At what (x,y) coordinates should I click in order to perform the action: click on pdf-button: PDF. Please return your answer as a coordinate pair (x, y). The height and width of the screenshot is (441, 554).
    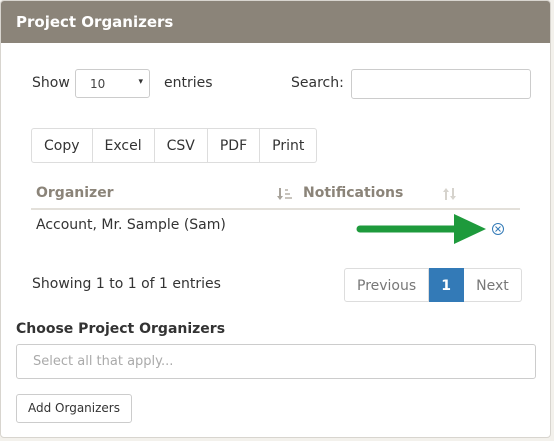
    Looking at the image, I should click on (234, 145).